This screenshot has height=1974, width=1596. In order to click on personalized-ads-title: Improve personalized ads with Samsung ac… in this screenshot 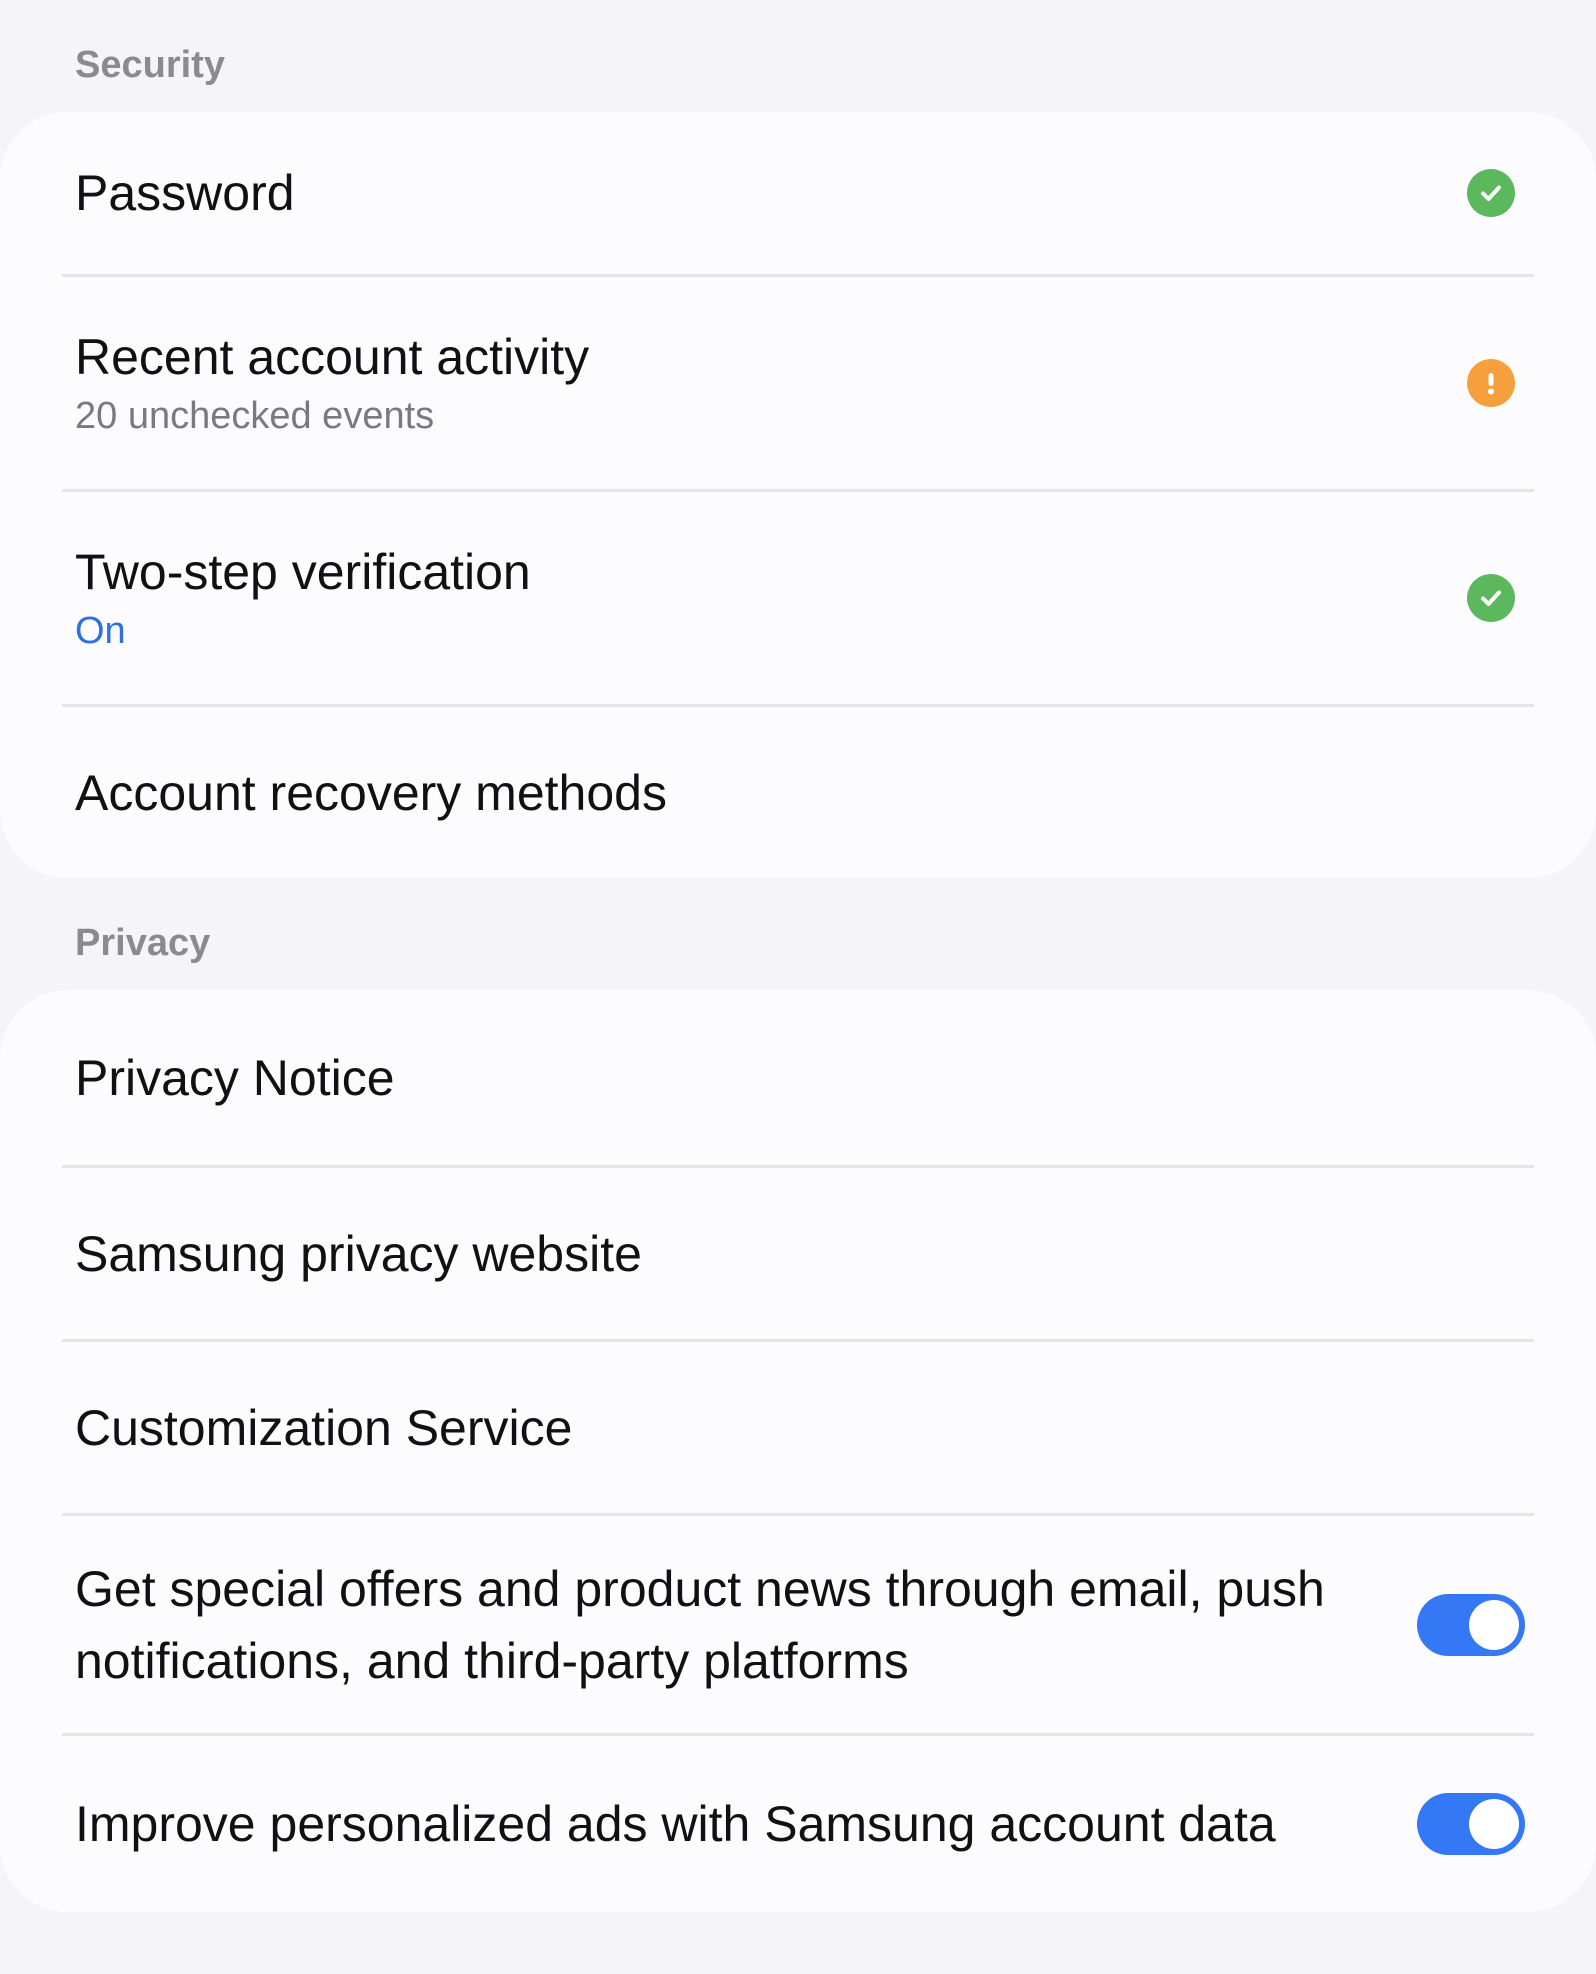, I will do `click(675, 1824)`.